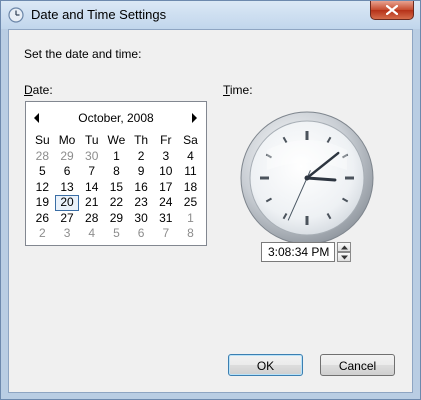  What do you see at coordinates (165, 203) in the screenshot?
I see `calendar-day: 24` at bounding box center [165, 203].